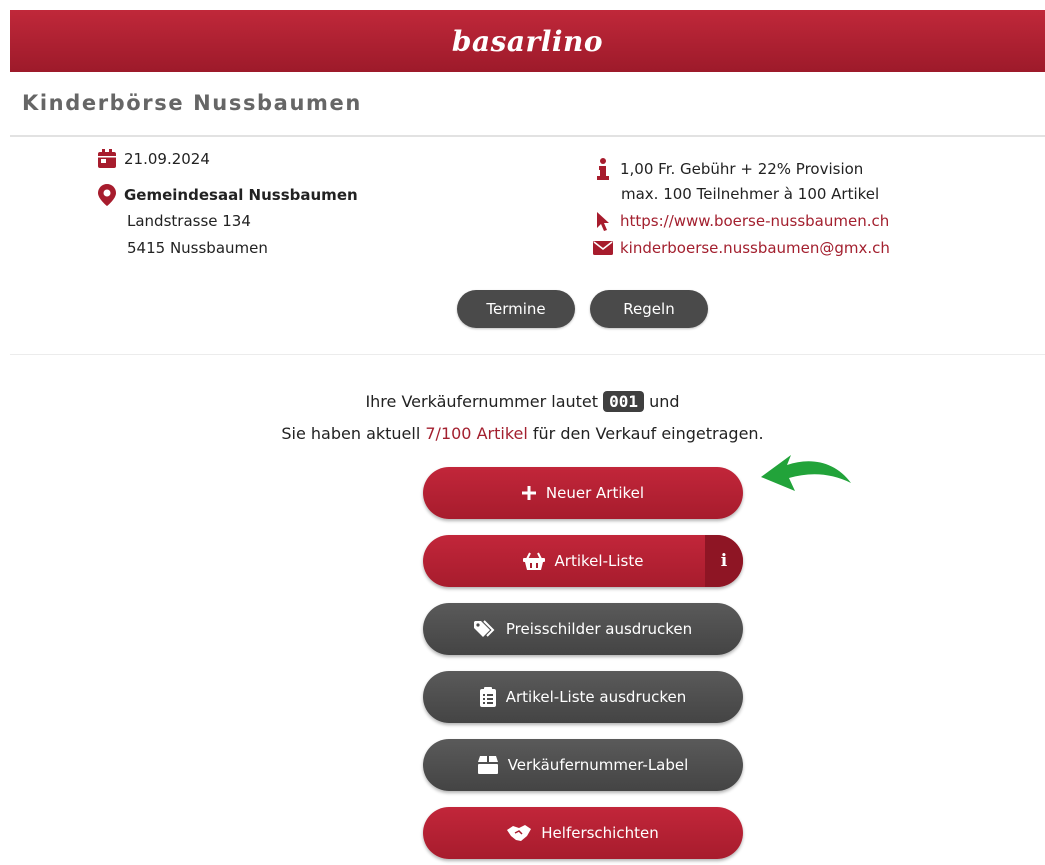 This screenshot has height=865, width=1045. I want to click on email-row: kinderboerse.nussbaumen@gmx.ch, so click(741, 248).